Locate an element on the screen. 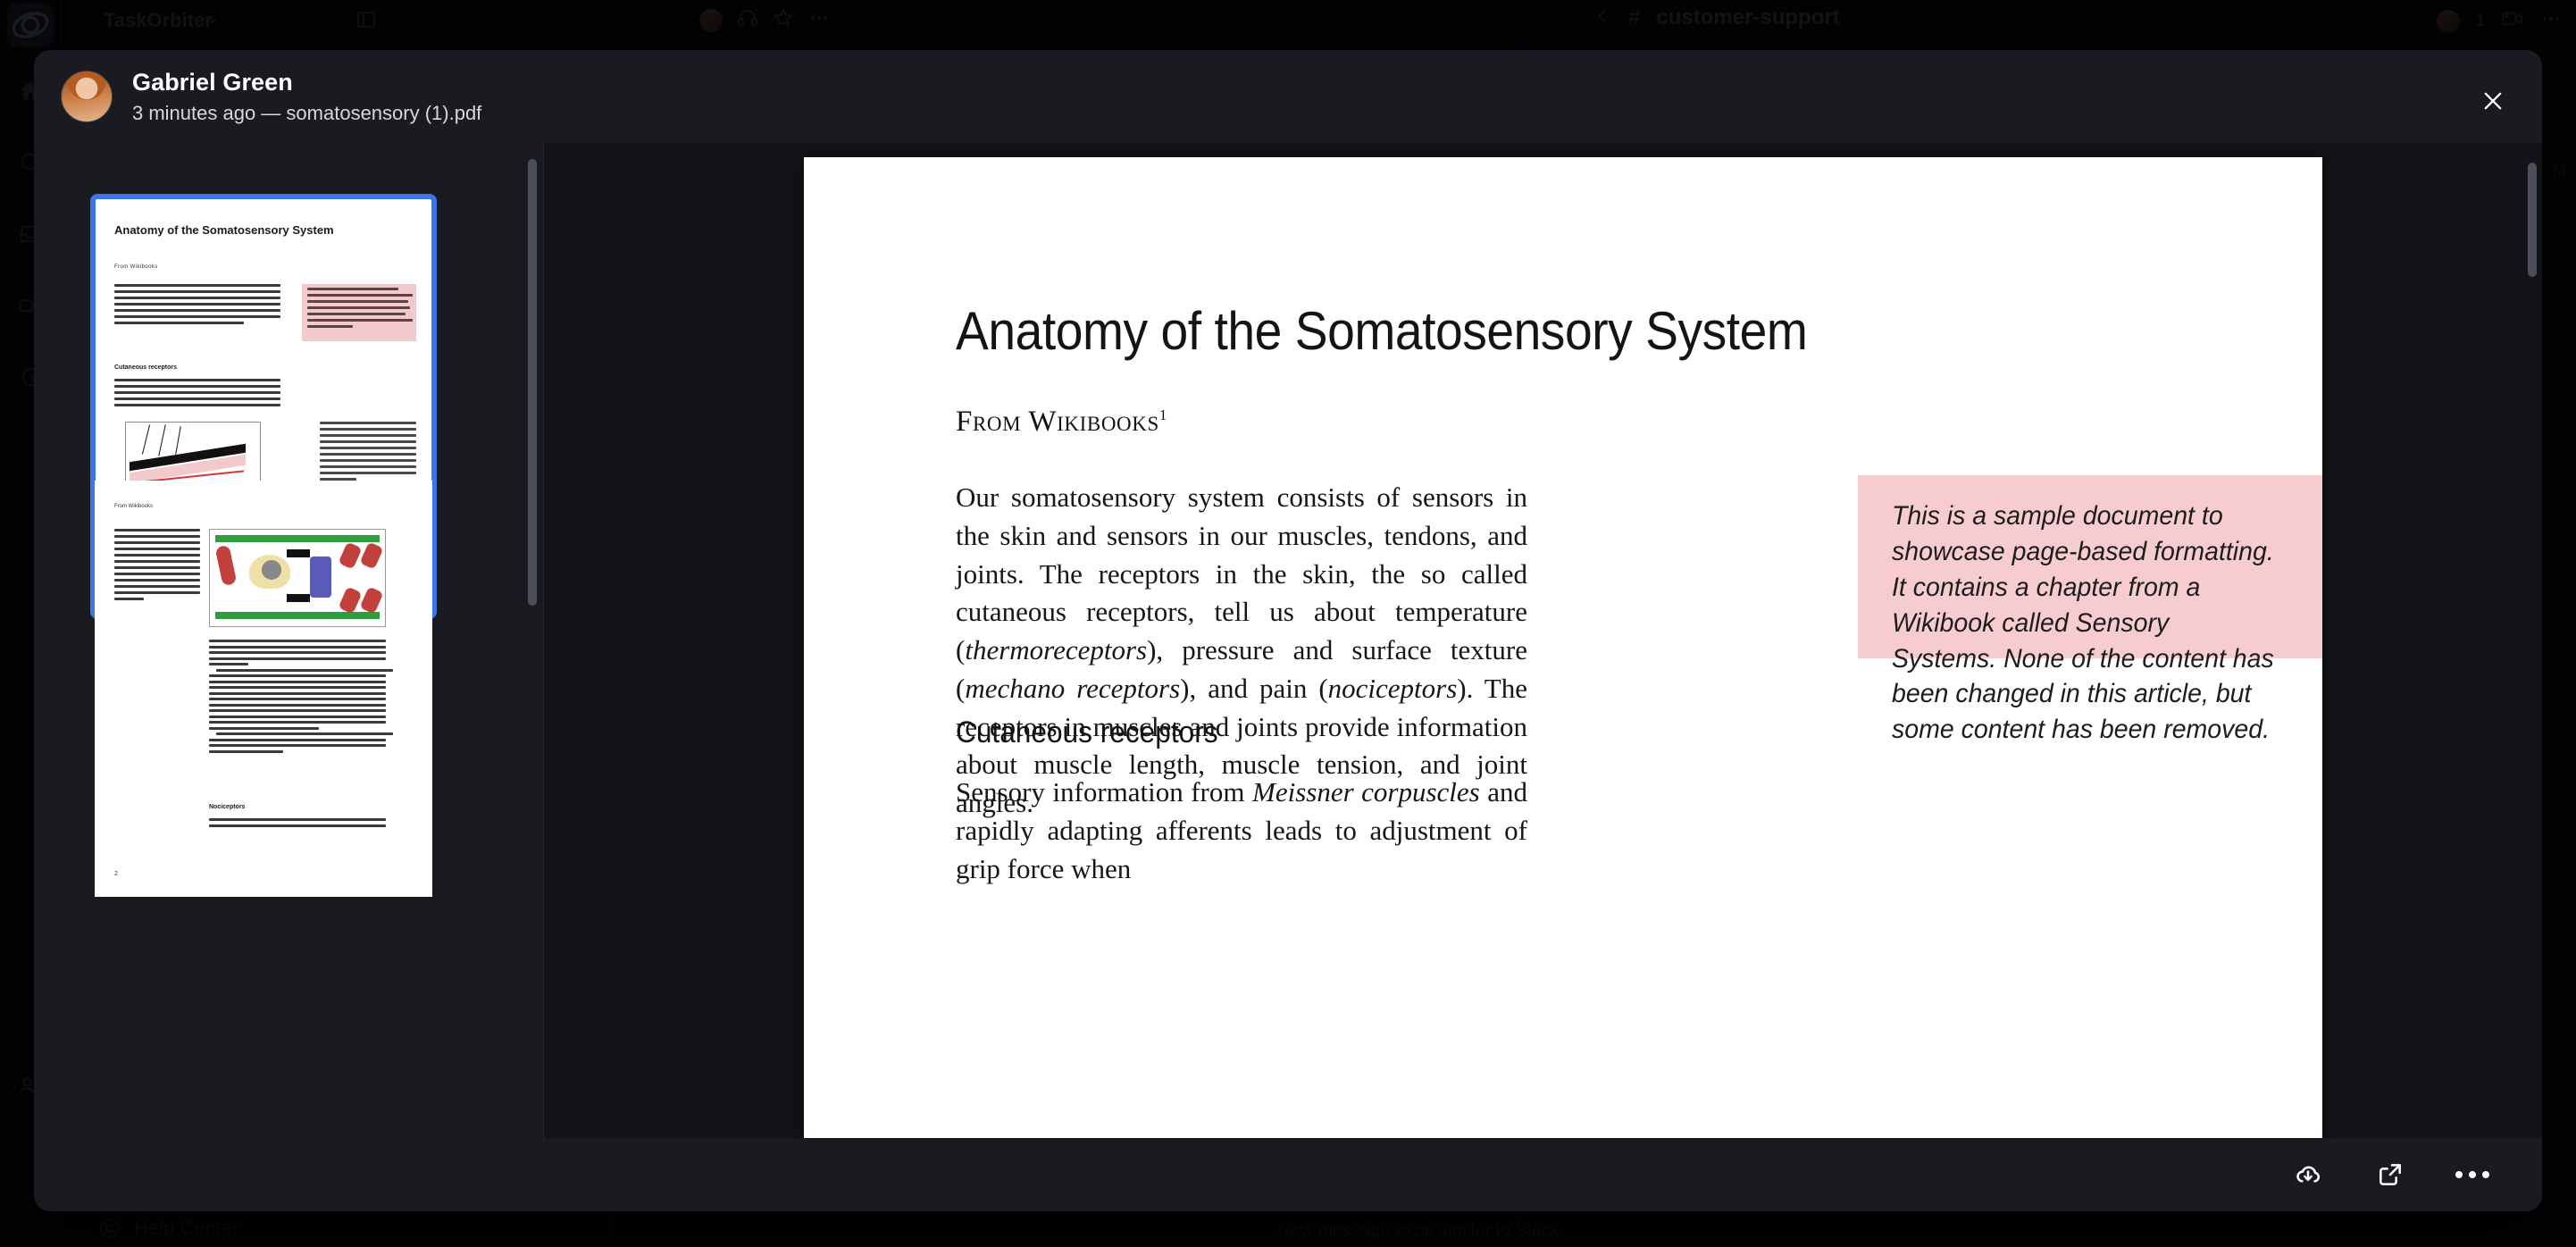 The image size is (2576, 1247). thumb-paragraph-lines is located at coordinates (197, 306).